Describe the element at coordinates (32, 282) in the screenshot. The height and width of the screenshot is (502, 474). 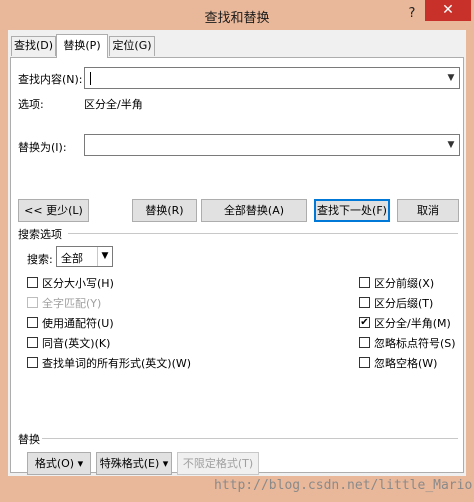
I see `match-case-checkbox` at that location.